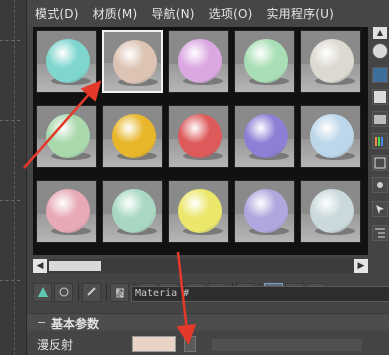 Image resolution: width=389 pixels, height=355 pixels. I want to click on sample-type-sphere-icon, so click(380, 51).